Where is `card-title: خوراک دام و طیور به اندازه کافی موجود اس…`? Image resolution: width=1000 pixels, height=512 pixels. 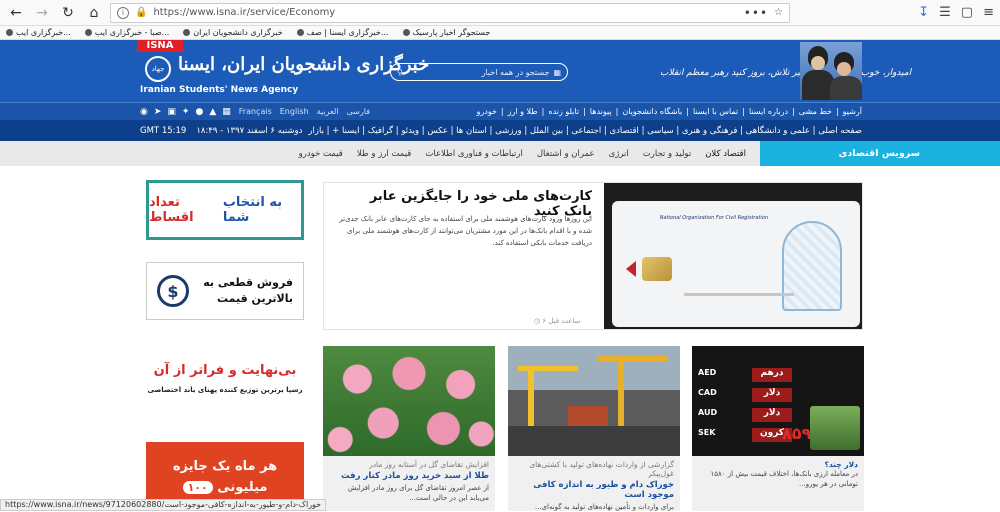 card-title: خوراک دام و طیور به اندازه کافی موجود اس… is located at coordinates (594, 490).